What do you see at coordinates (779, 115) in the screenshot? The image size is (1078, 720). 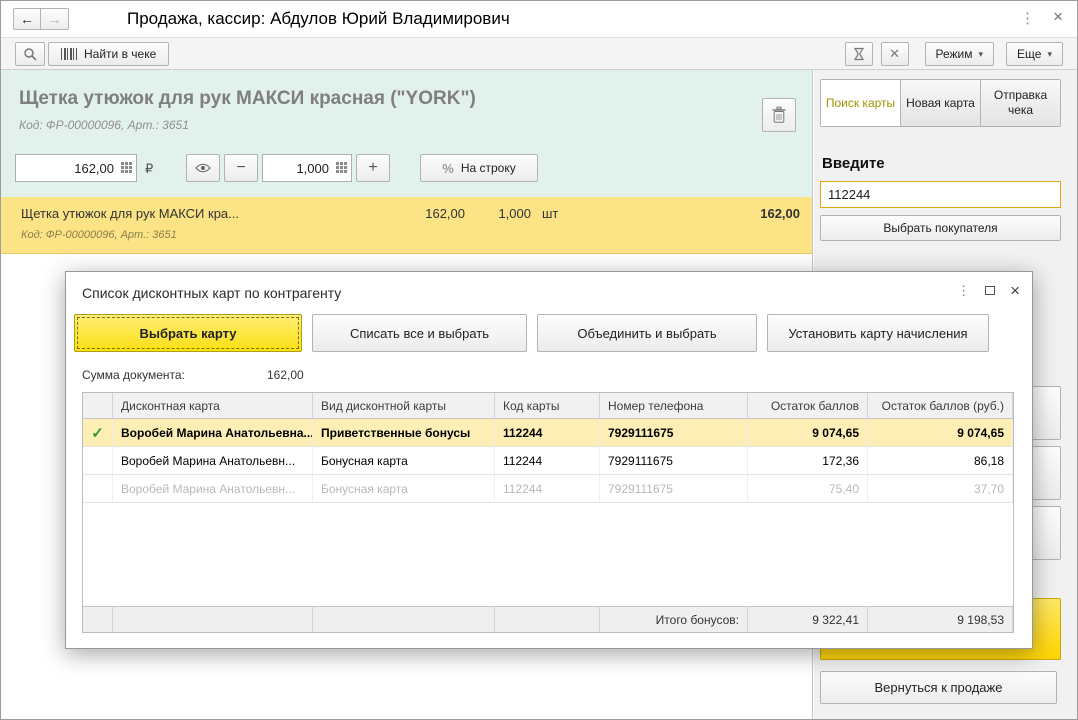 I see `delete-line-button` at bounding box center [779, 115].